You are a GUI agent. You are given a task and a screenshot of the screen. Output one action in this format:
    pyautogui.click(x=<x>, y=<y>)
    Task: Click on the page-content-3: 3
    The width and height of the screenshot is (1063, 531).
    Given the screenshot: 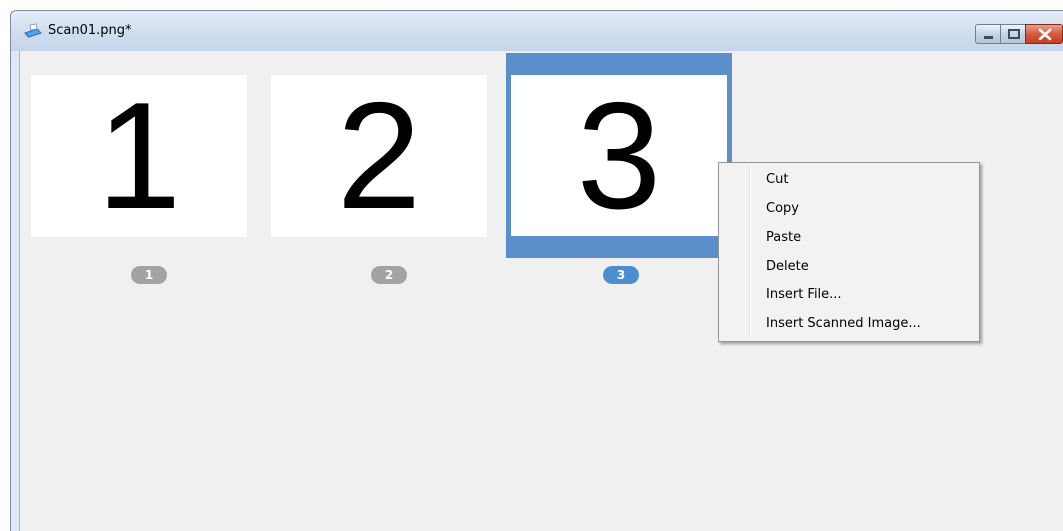 What is the action you would take?
    pyautogui.click(x=619, y=155)
    